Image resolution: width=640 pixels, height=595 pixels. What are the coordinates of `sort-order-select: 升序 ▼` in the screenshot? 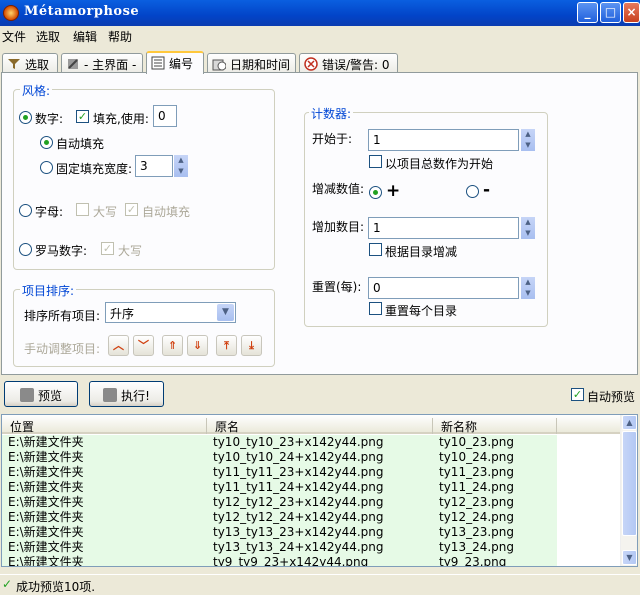 It's located at (170, 312).